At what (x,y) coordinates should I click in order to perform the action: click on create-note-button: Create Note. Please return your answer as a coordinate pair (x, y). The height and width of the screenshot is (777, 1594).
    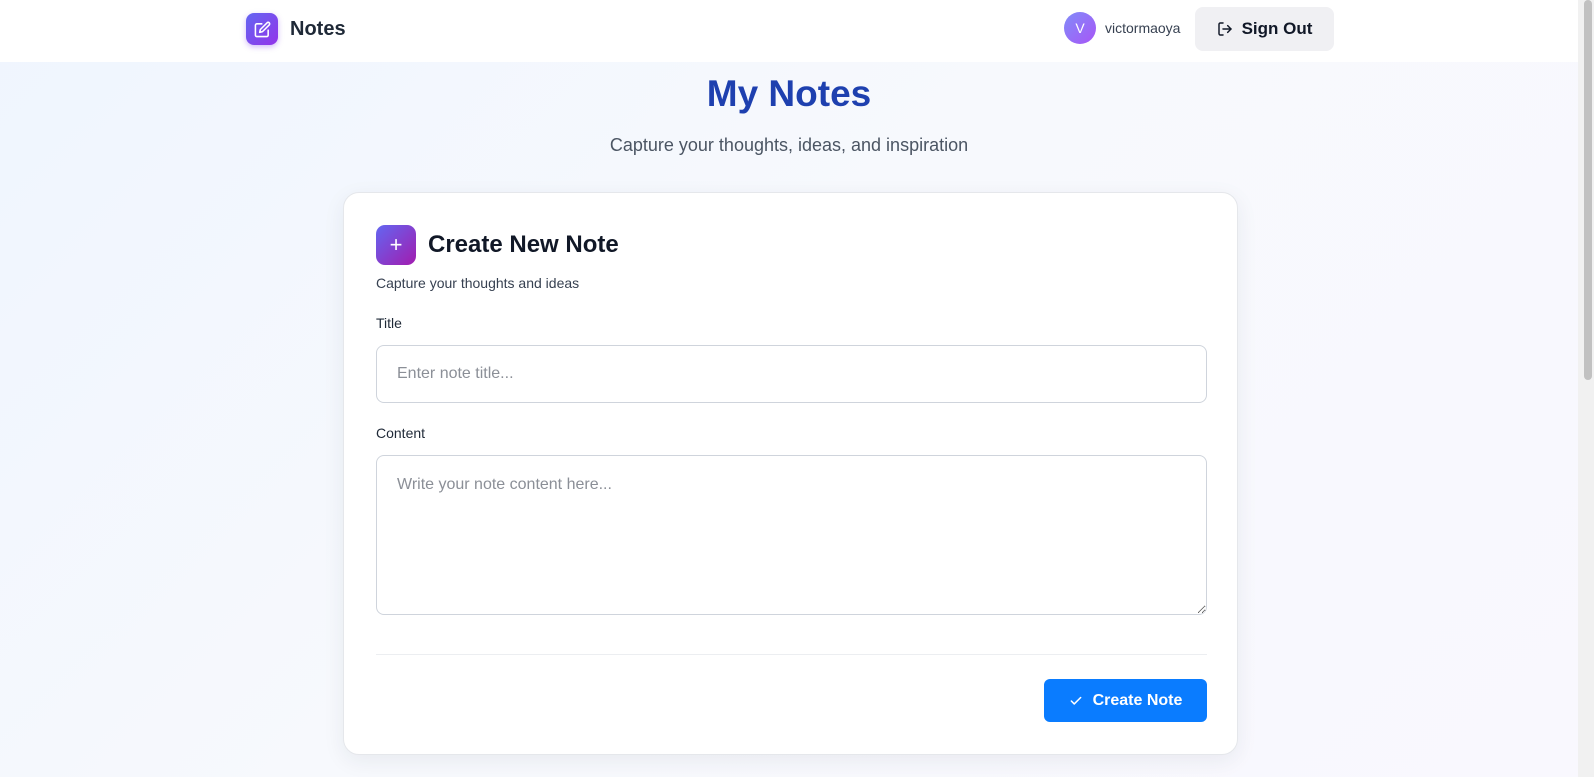
    Looking at the image, I should click on (1125, 700).